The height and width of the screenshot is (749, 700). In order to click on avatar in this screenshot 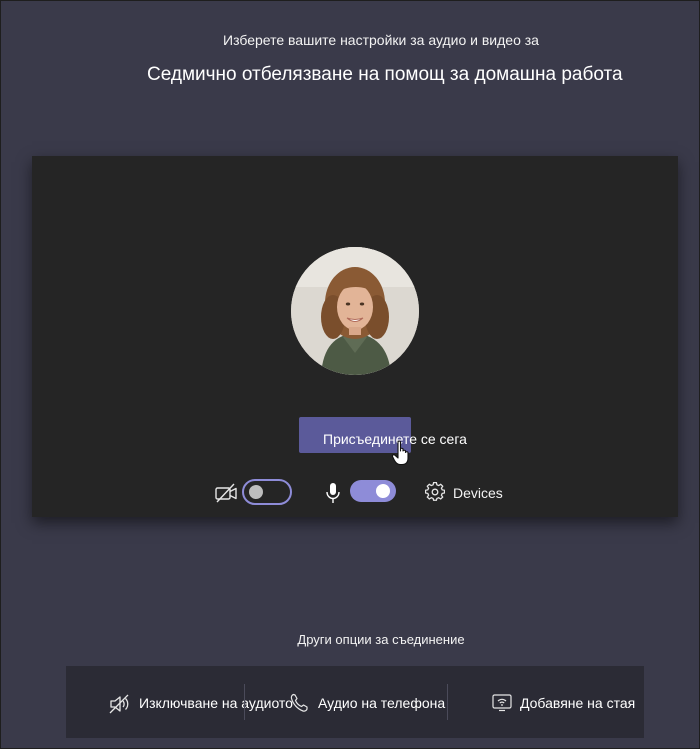, I will do `click(355, 311)`.